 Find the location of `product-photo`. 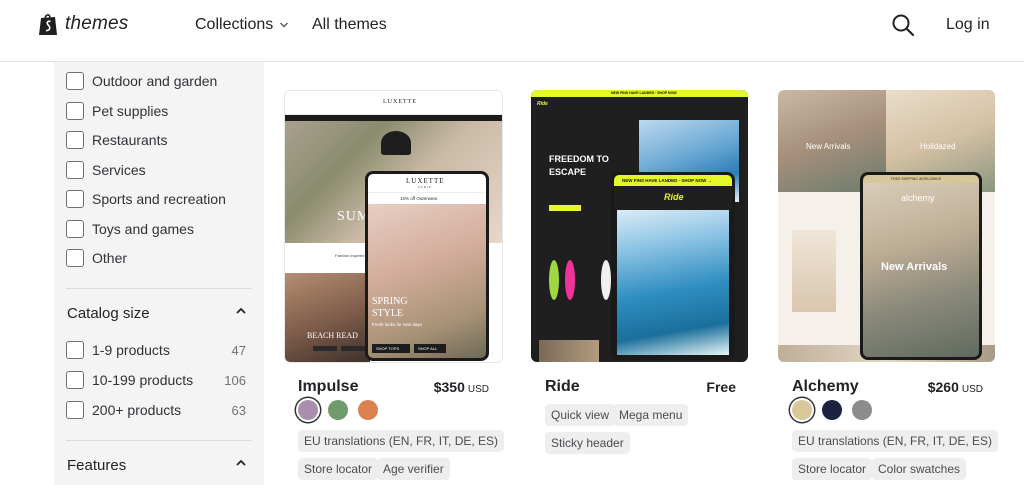

product-photo is located at coordinates (814, 271).